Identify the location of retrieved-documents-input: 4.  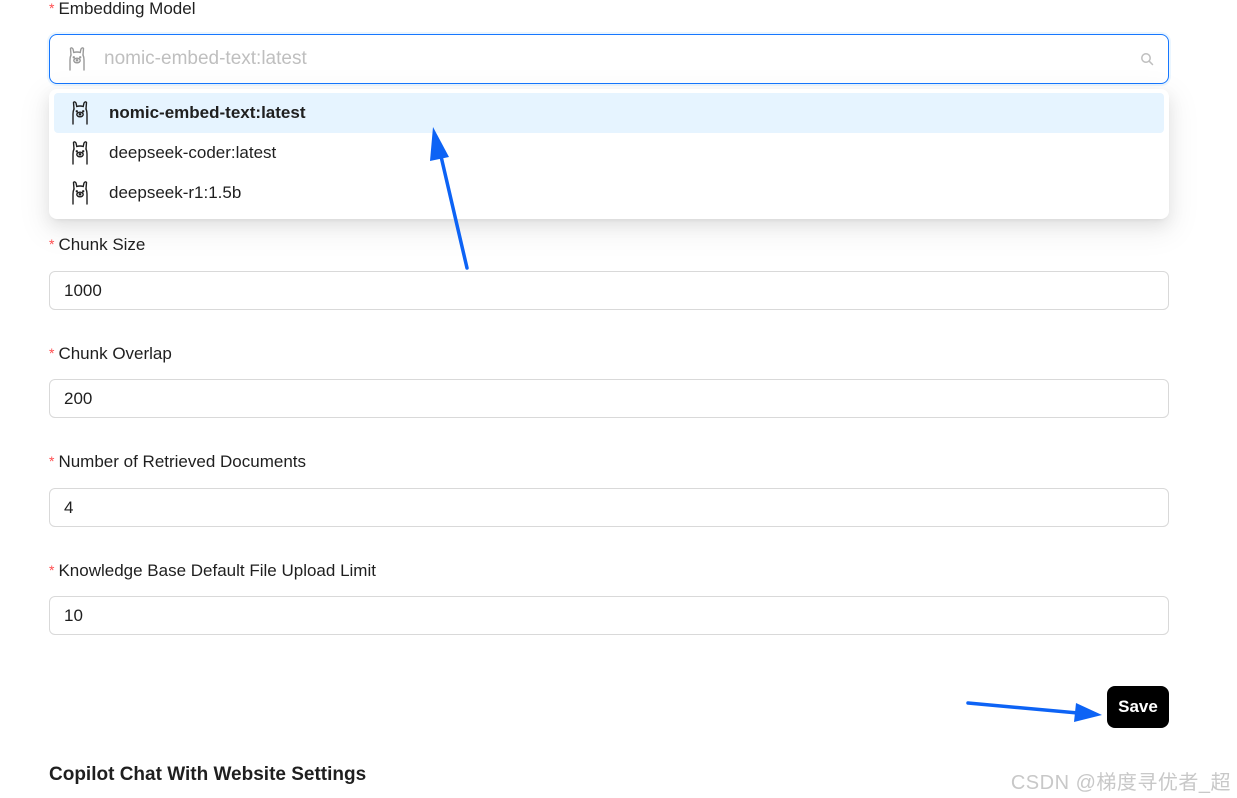
(609, 507).